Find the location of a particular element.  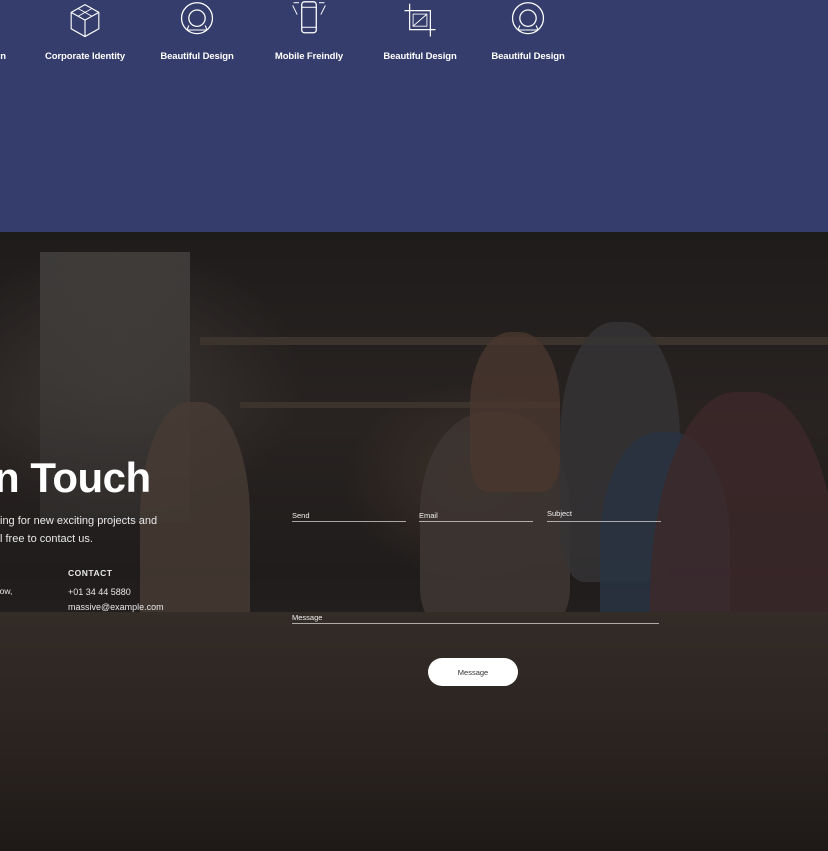

intro-line: l free to contact us. is located at coordinates (46, 539).